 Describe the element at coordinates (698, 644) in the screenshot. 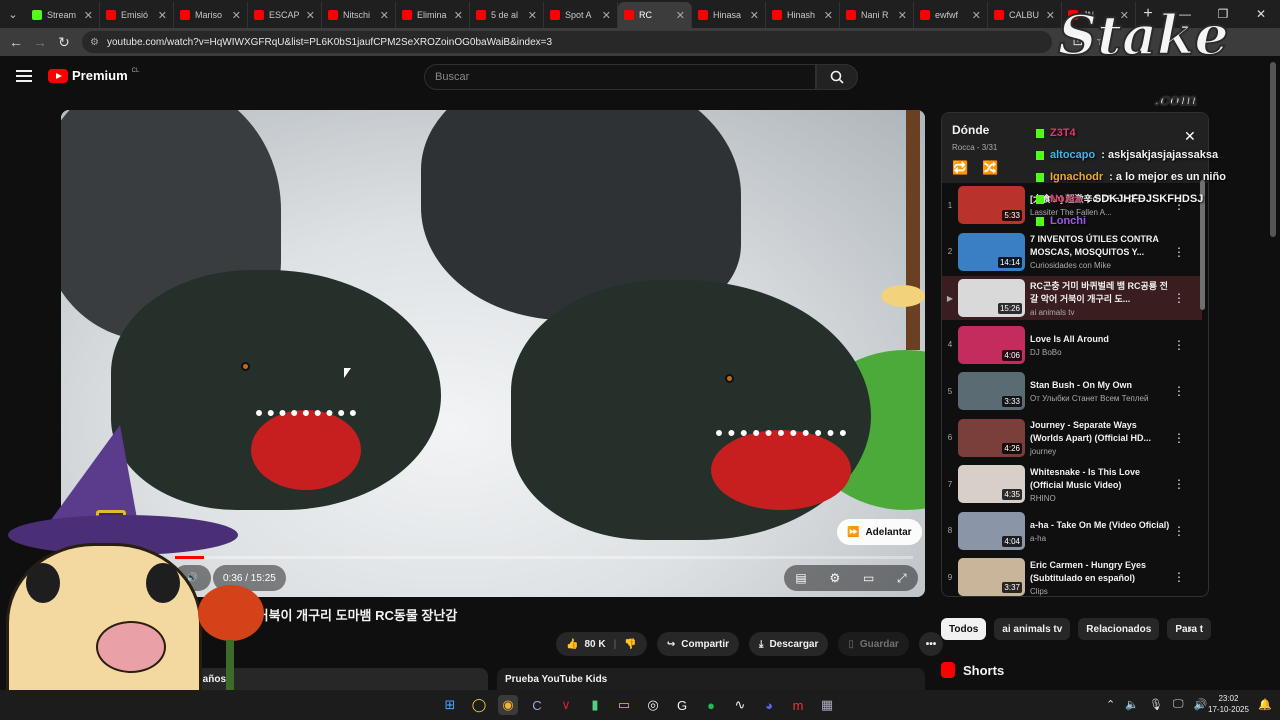

I see `share-button: ↪ Compartir` at that location.